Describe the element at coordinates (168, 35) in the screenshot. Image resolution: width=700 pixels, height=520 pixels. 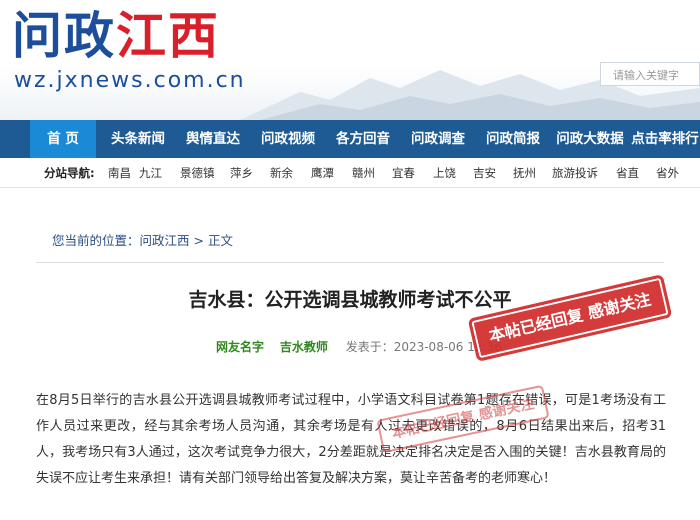
I see `logo-text-red: 江西` at that location.